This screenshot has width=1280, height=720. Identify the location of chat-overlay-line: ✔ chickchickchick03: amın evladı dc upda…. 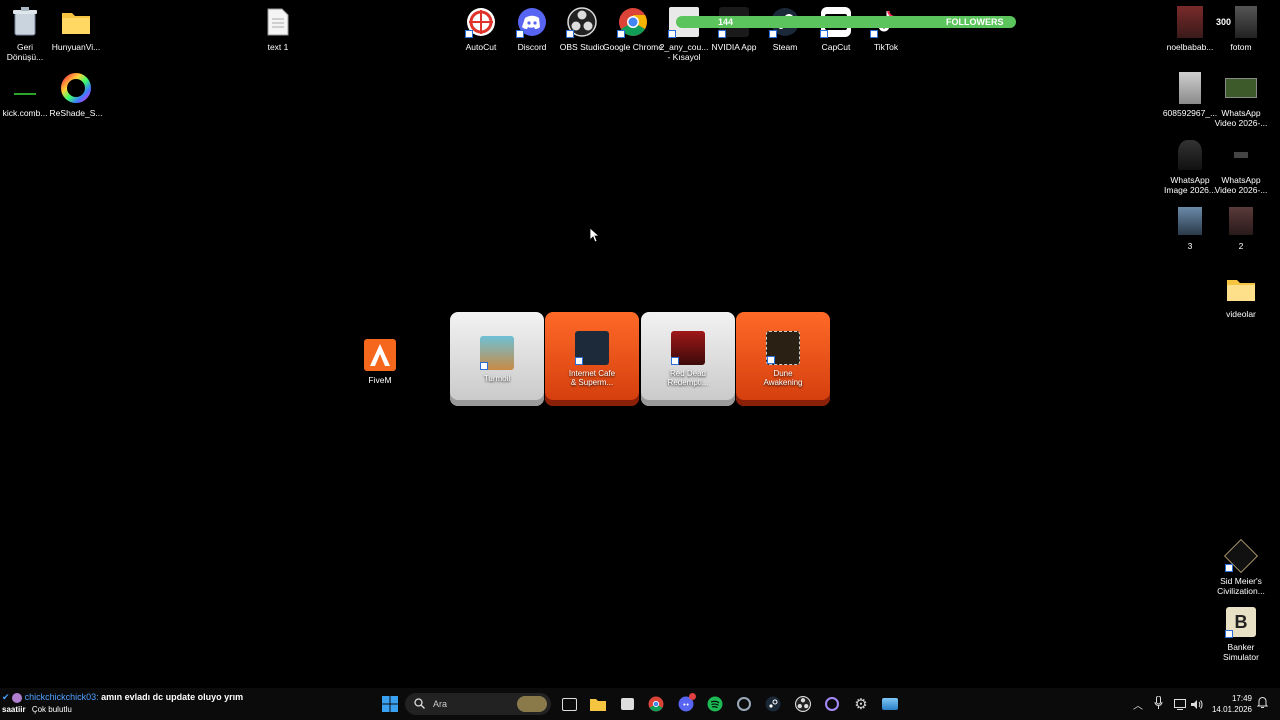
(122, 697).